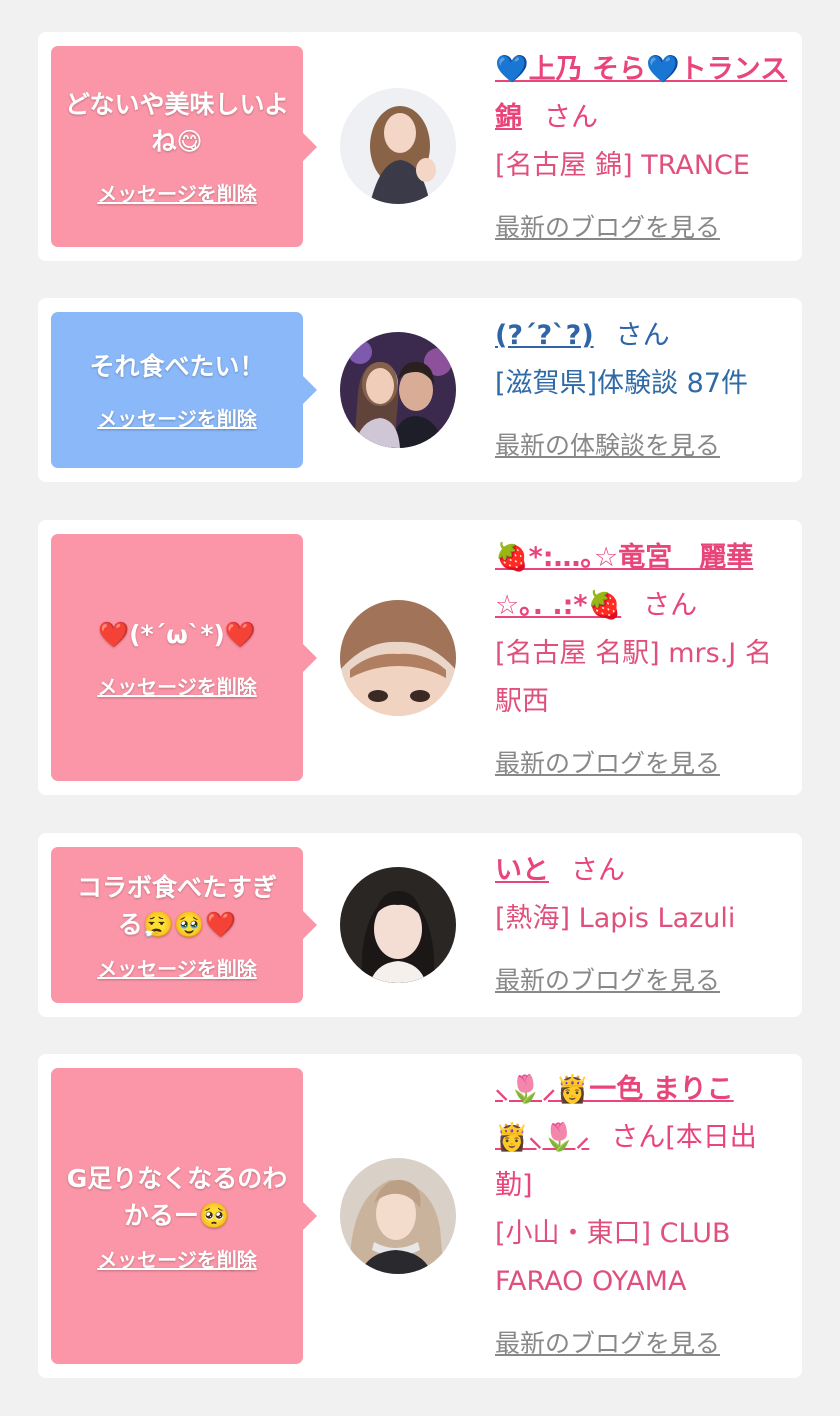  What do you see at coordinates (624, 581) in the screenshot?
I see `profile-name-link: 🍓*:…｡☆竜宮 麗華☆｡. .:*🍓` at bounding box center [624, 581].